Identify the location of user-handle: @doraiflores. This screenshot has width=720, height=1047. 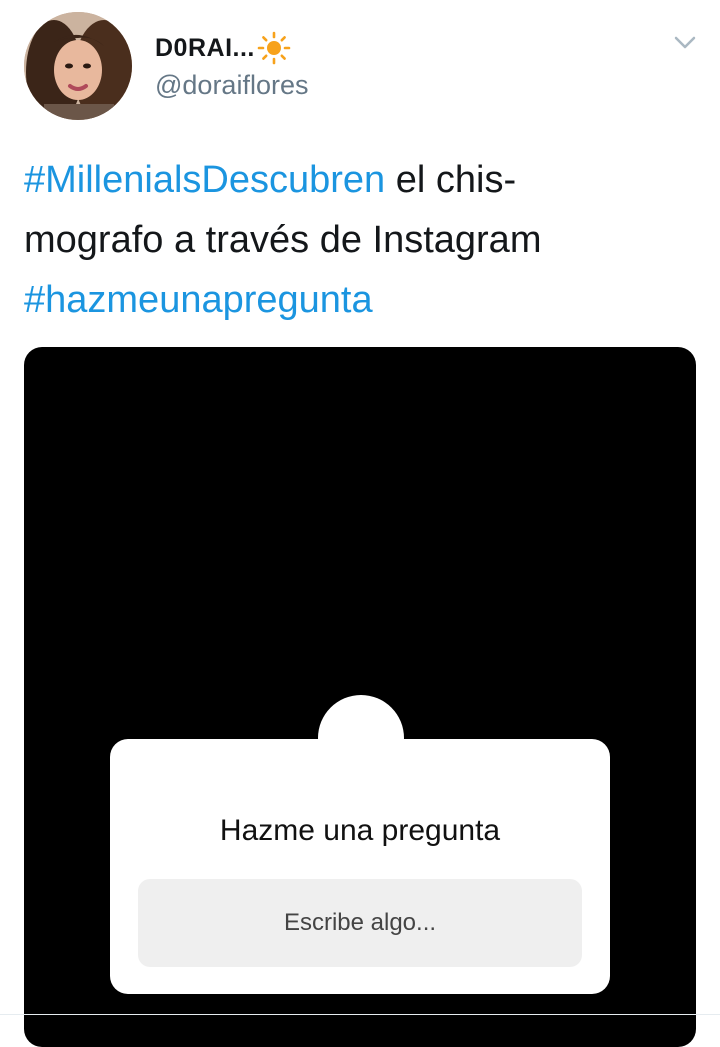
(231, 85).